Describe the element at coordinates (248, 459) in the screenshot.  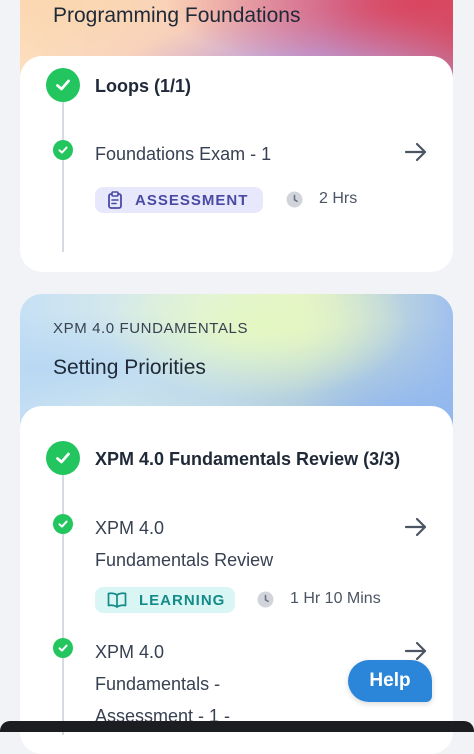
I see `module-title: XPM 4.0 Fundamentals Review (3/3)` at that location.